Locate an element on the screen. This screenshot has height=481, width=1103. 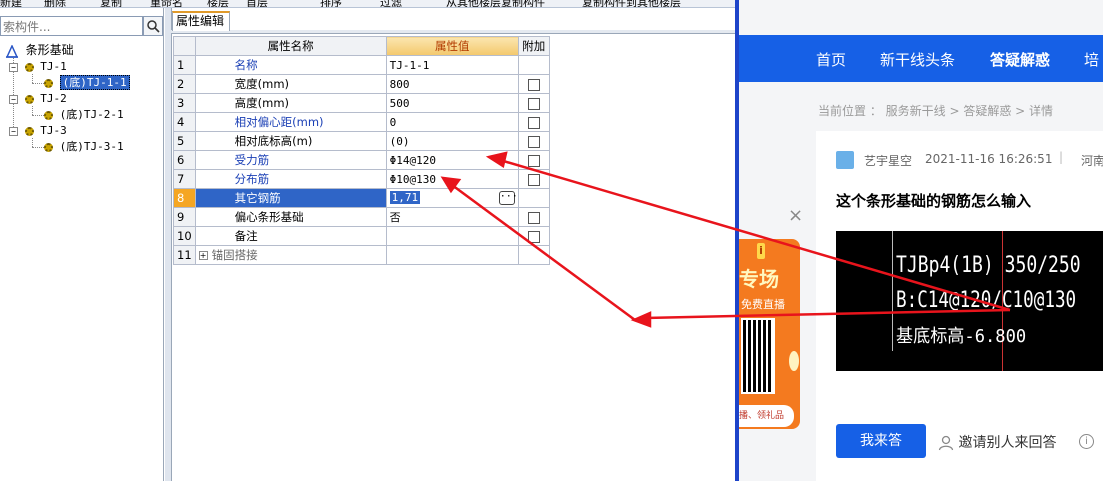
property-value: 500 is located at coordinates (452, 103).